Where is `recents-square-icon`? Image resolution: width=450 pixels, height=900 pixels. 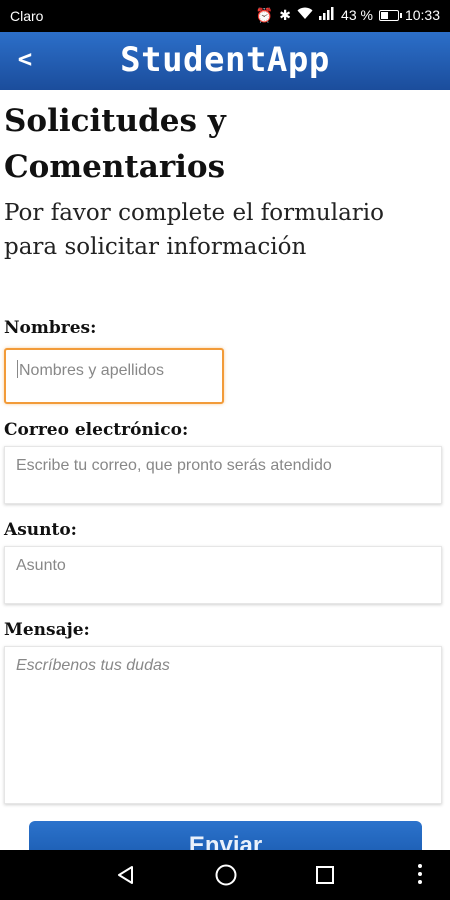
recents-square-icon is located at coordinates (325, 875).